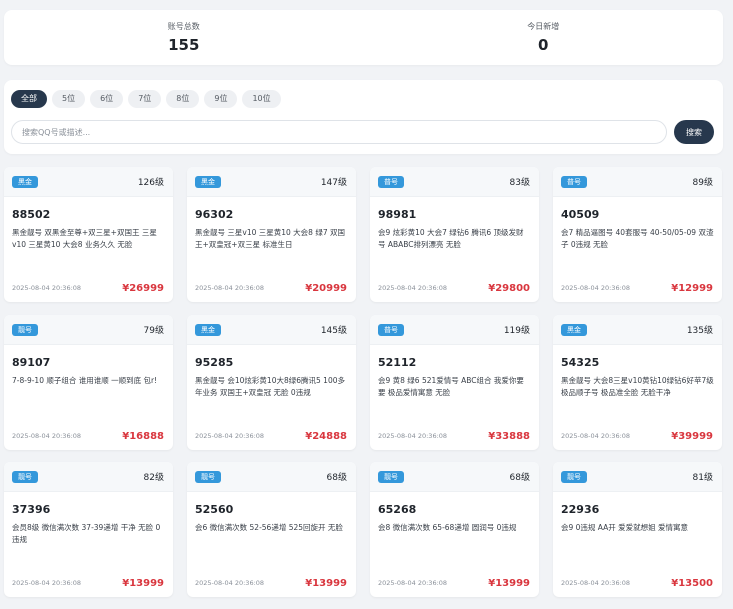 This screenshot has height=609, width=733. Describe the element at coordinates (363, 117) in the screenshot. I see `filter-panel: 全部 5位 6位 7位 8位 9位 10位 搜索` at that location.